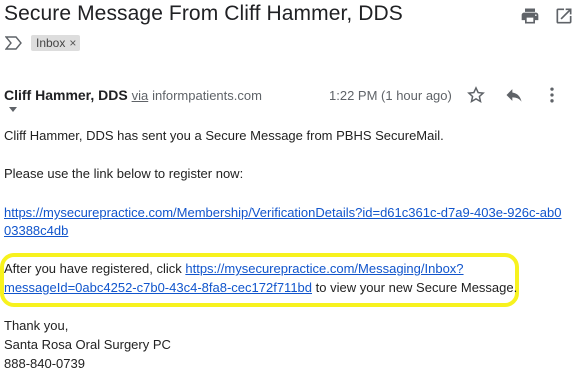 The width and height of the screenshot is (582, 388). Describe the element at coordinates (13, 43) in the screenshot. I see `importance-marker-icon` at that location.